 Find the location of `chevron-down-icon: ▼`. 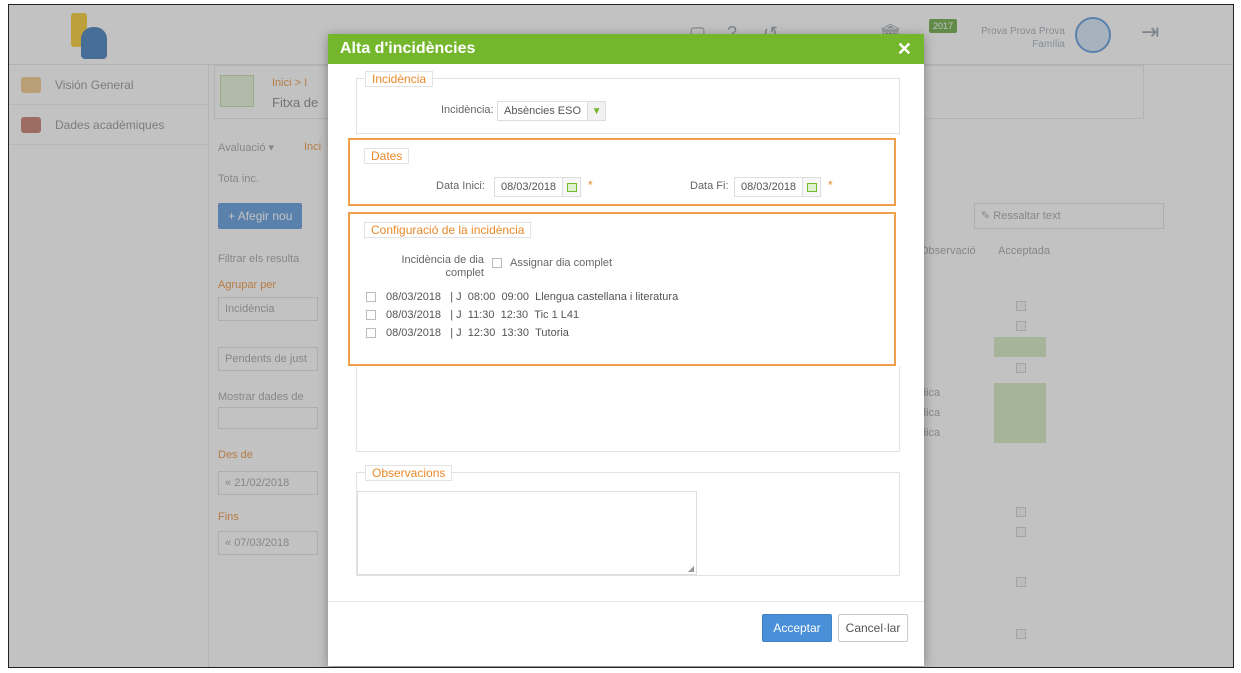

chevron-down-icon: ▼ is located at coordinates (596, 111).